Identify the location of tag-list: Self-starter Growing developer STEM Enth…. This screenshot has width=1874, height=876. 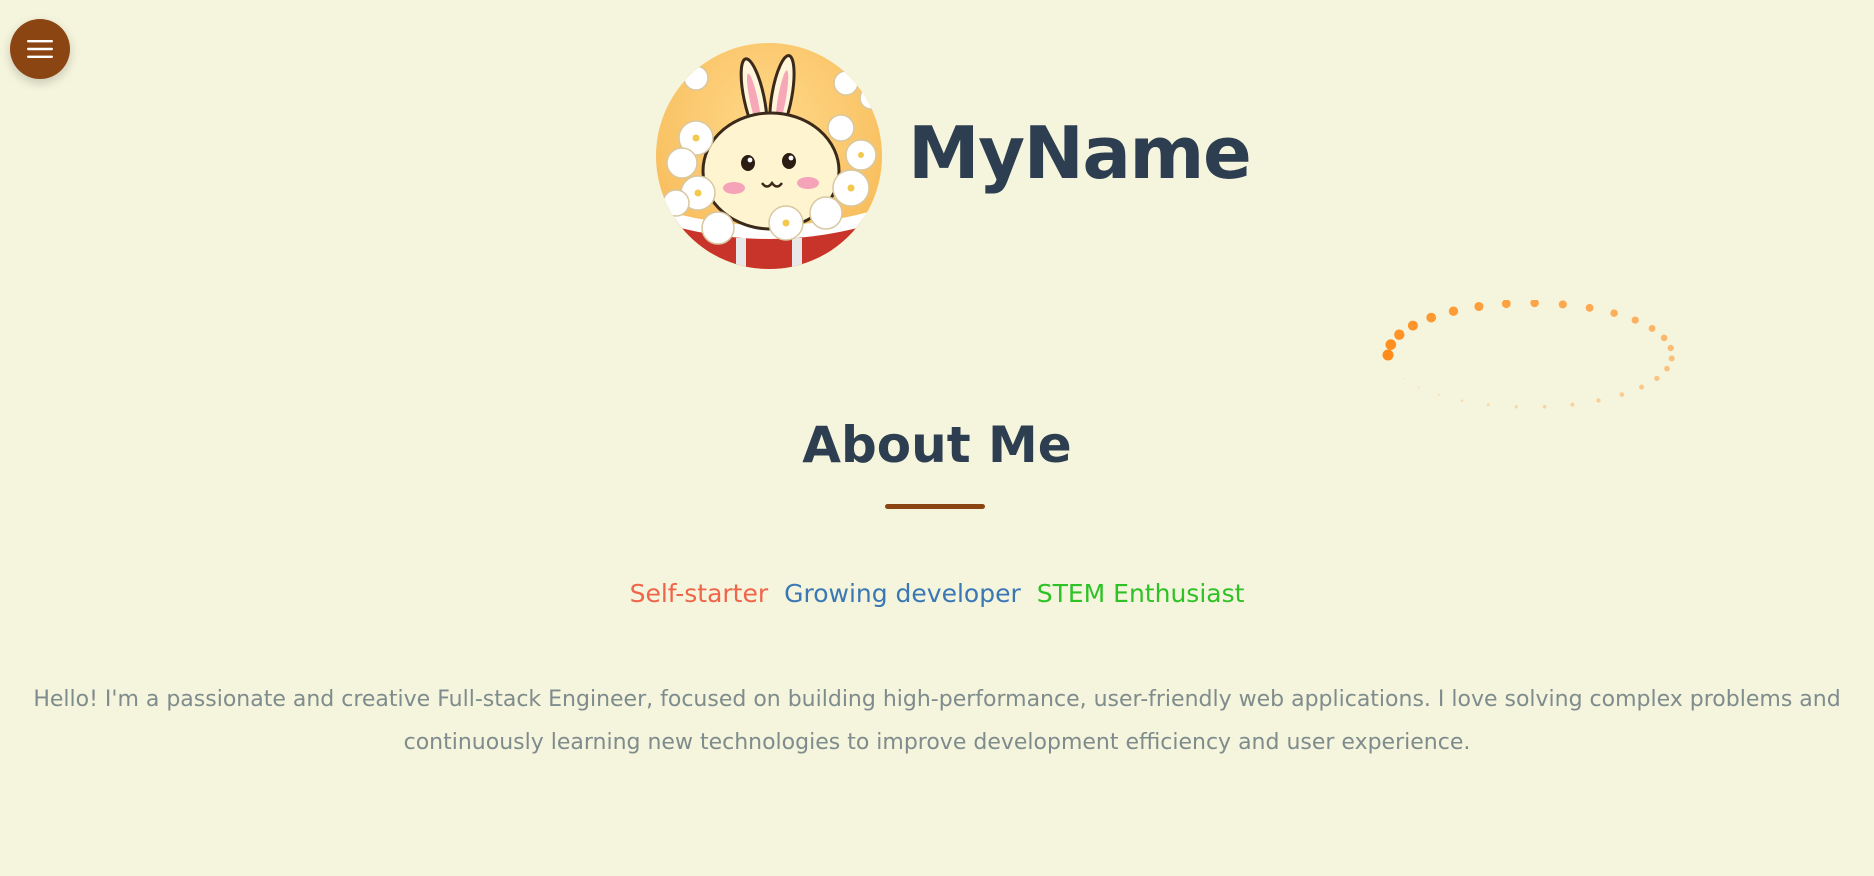
(937, 594).